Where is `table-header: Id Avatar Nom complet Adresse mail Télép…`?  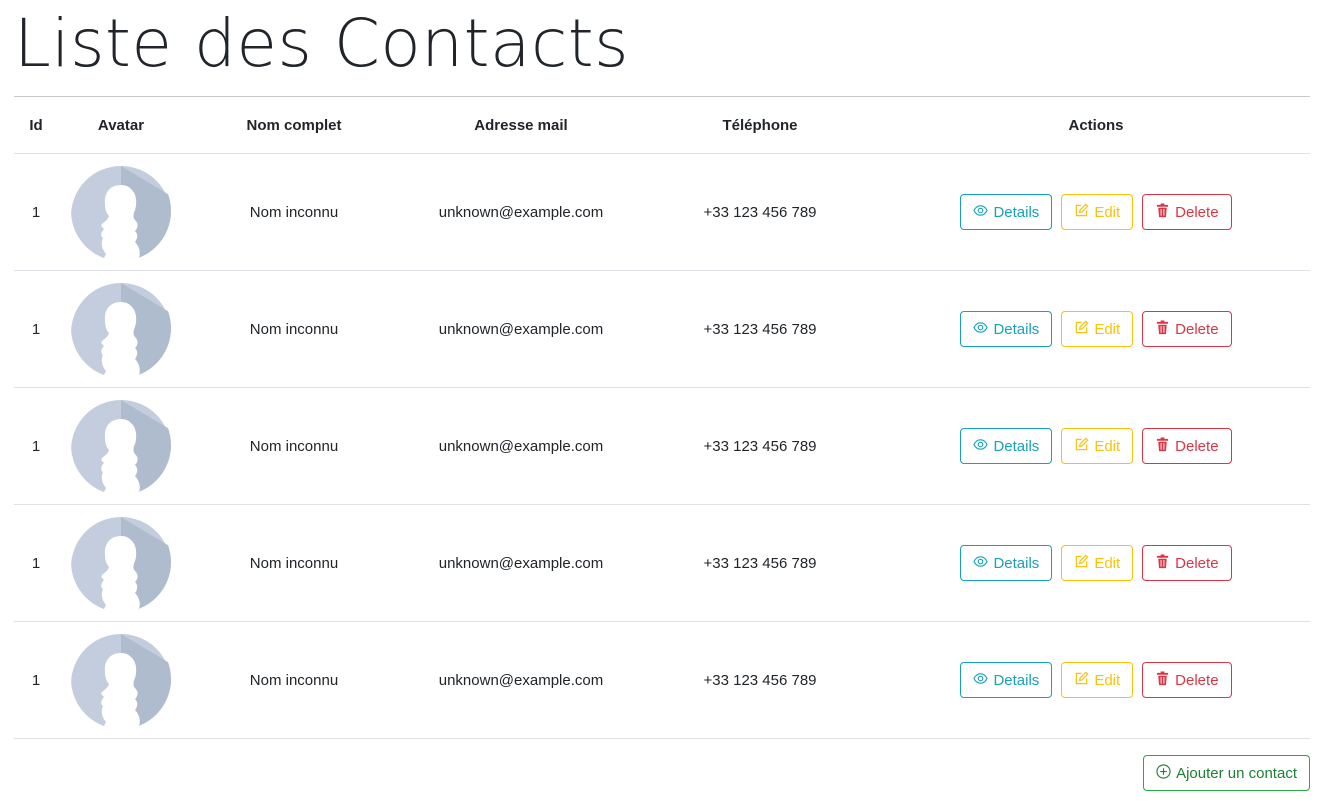
table-header: Id Avatar Nom complet Adresse mail Télép… is located at coordinates (662, 125).